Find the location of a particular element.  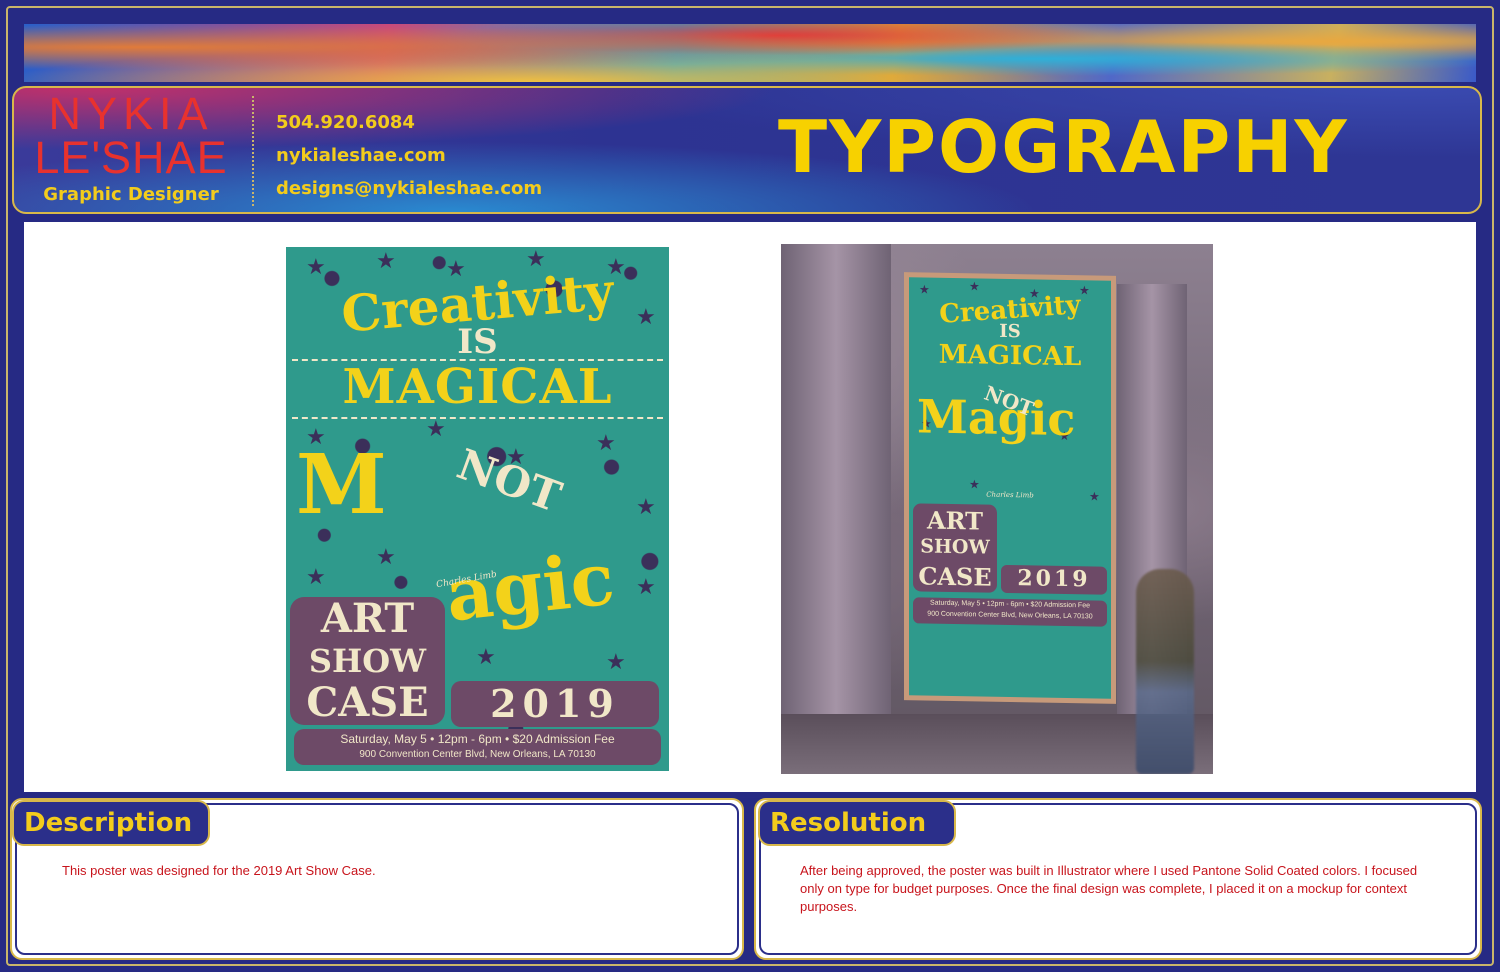

description-label: Description is located at coordinates (111, 823).